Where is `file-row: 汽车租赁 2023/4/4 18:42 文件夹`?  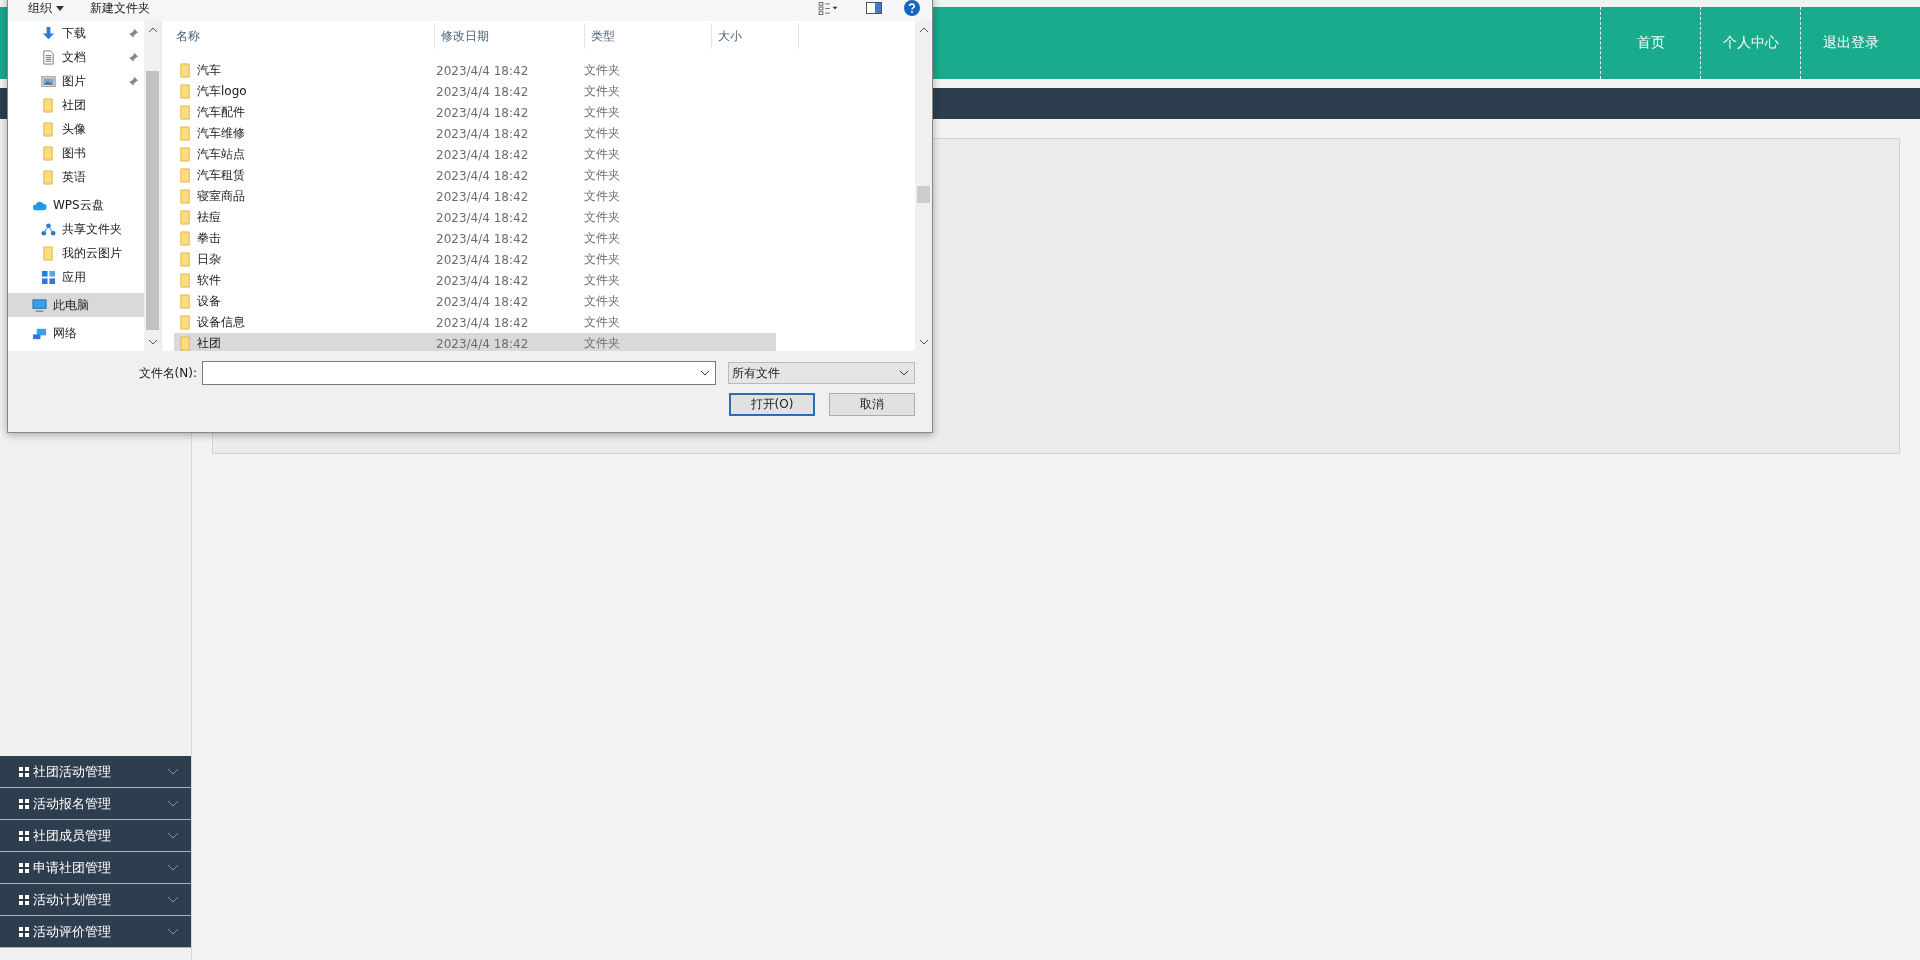
file-row: 汽车租赁 2023/4/4 18:42 文件夹 is located at coordinates (475, 175).